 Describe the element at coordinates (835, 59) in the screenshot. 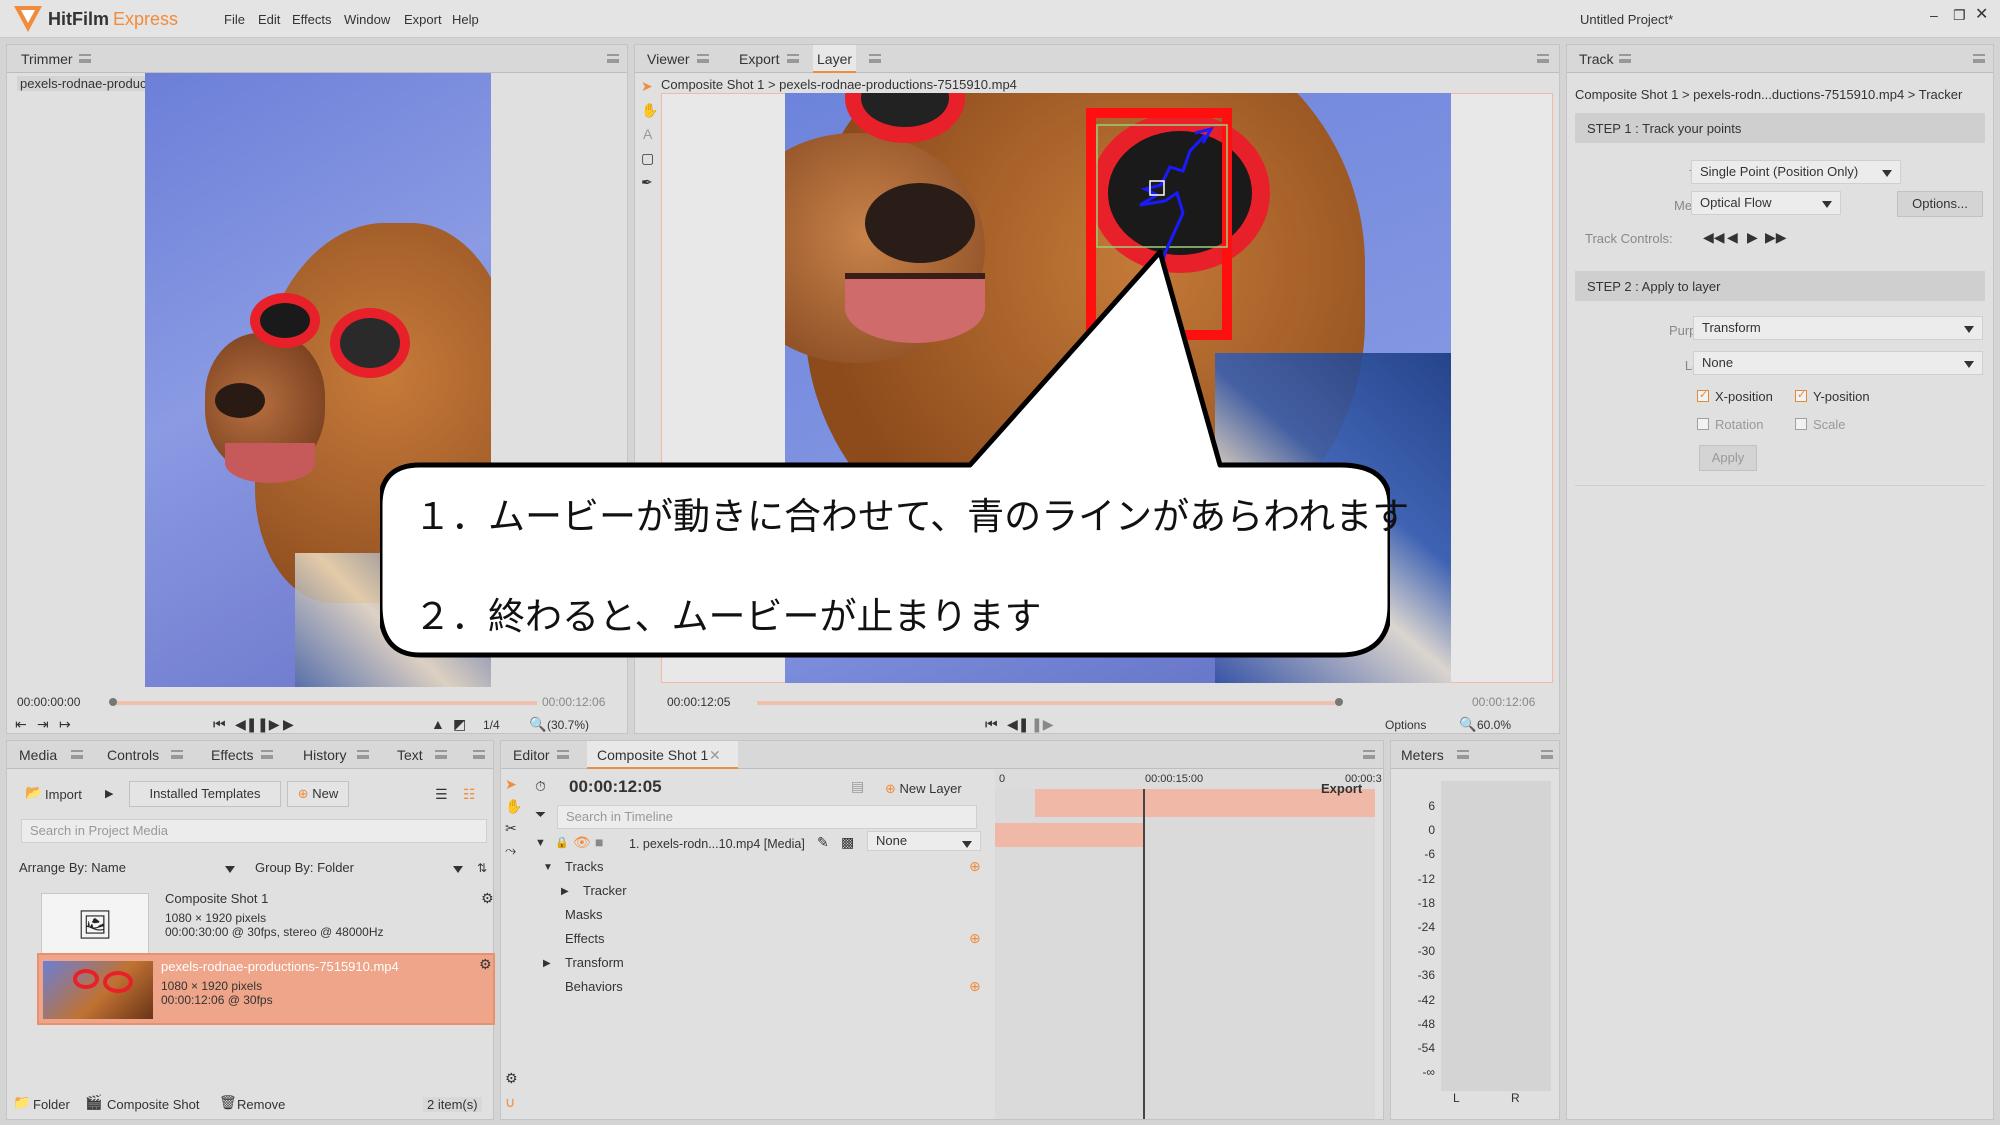

I see `tab-layer: Layer` at that location.